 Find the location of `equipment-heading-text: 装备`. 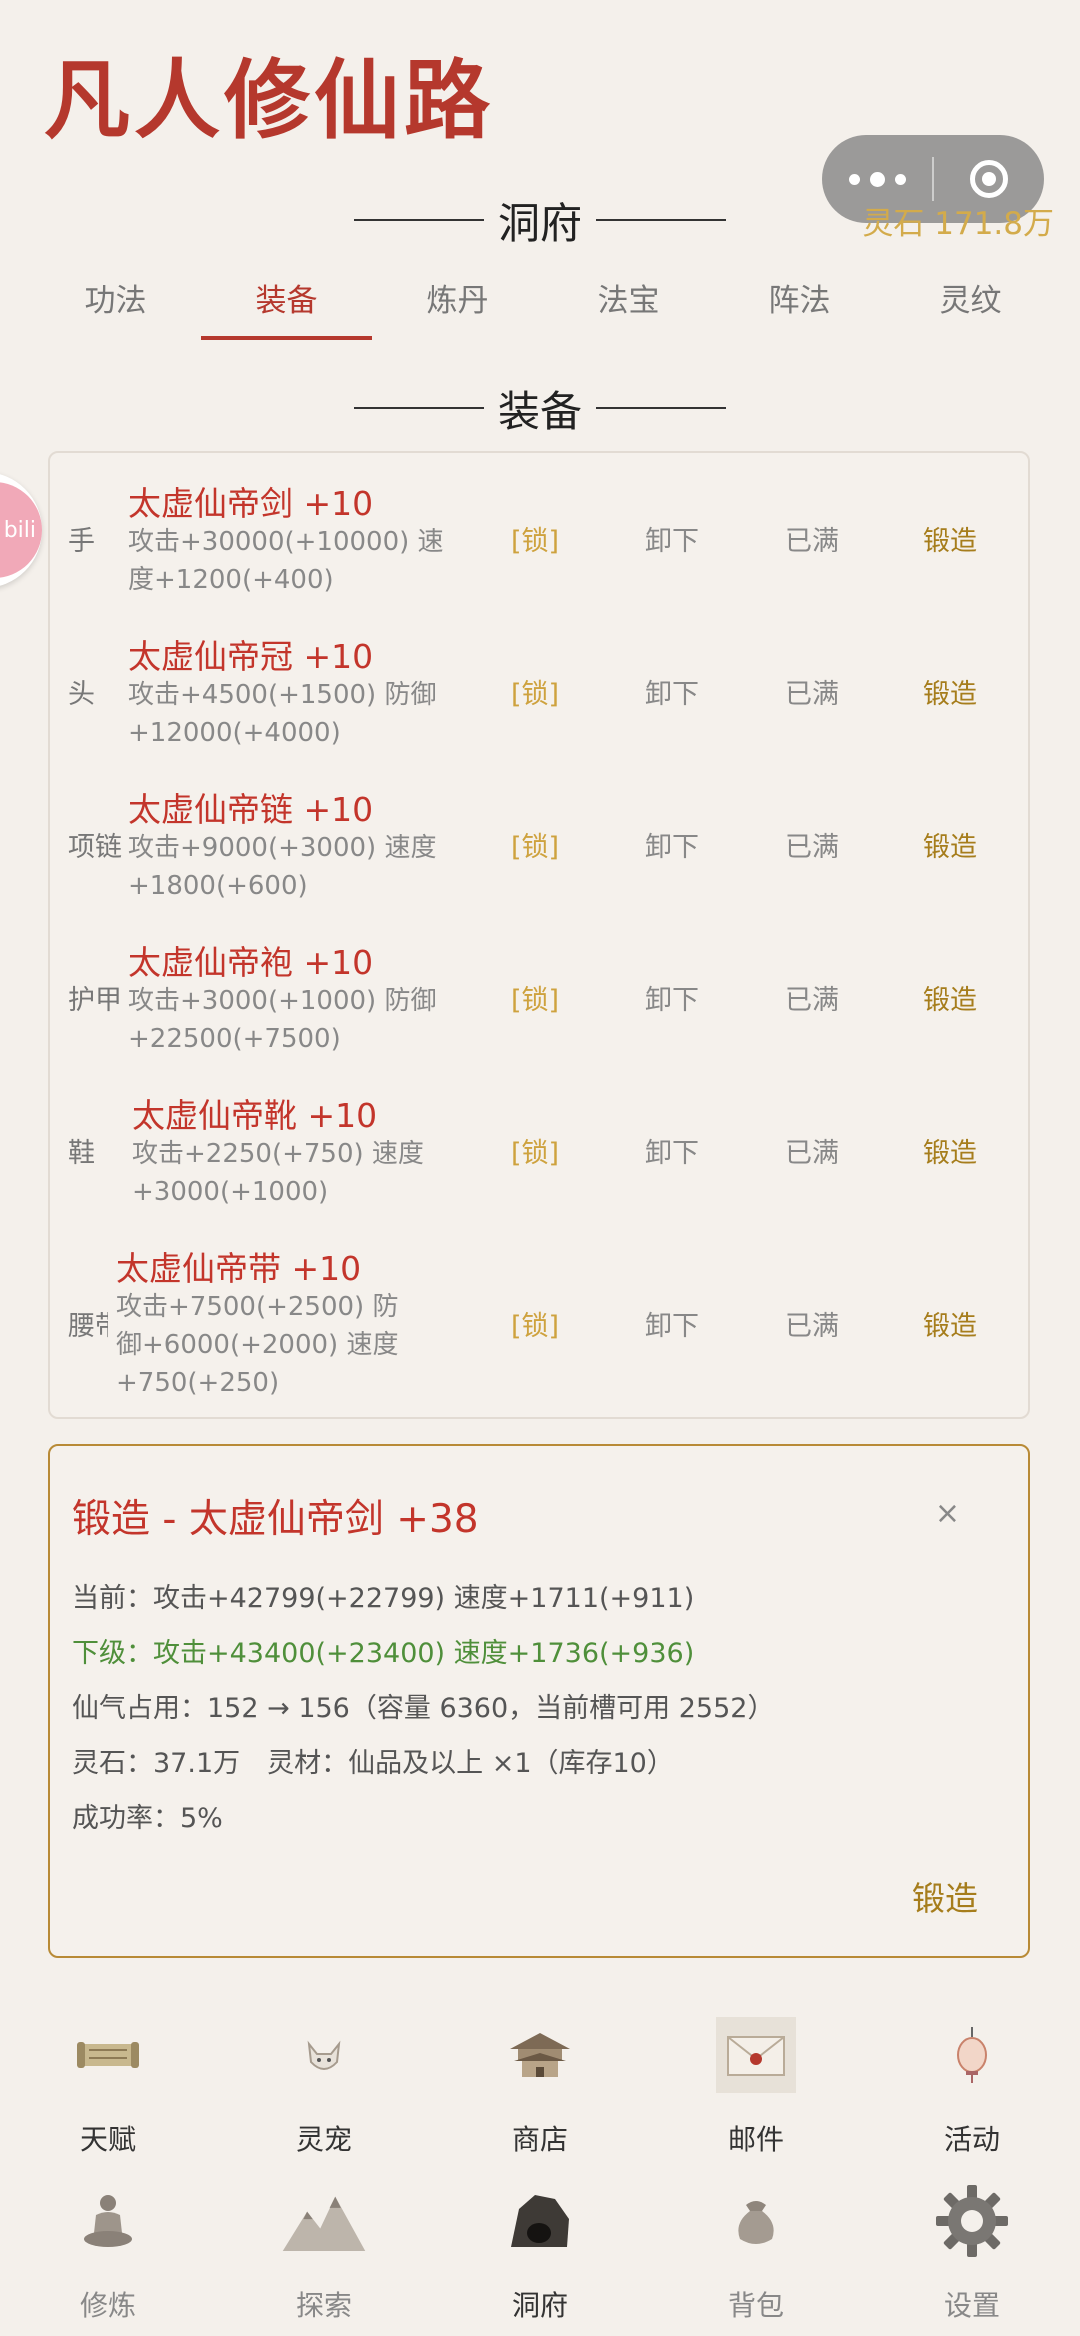

equipment-heading-text: 装备 is located at coordinates (539, 411).